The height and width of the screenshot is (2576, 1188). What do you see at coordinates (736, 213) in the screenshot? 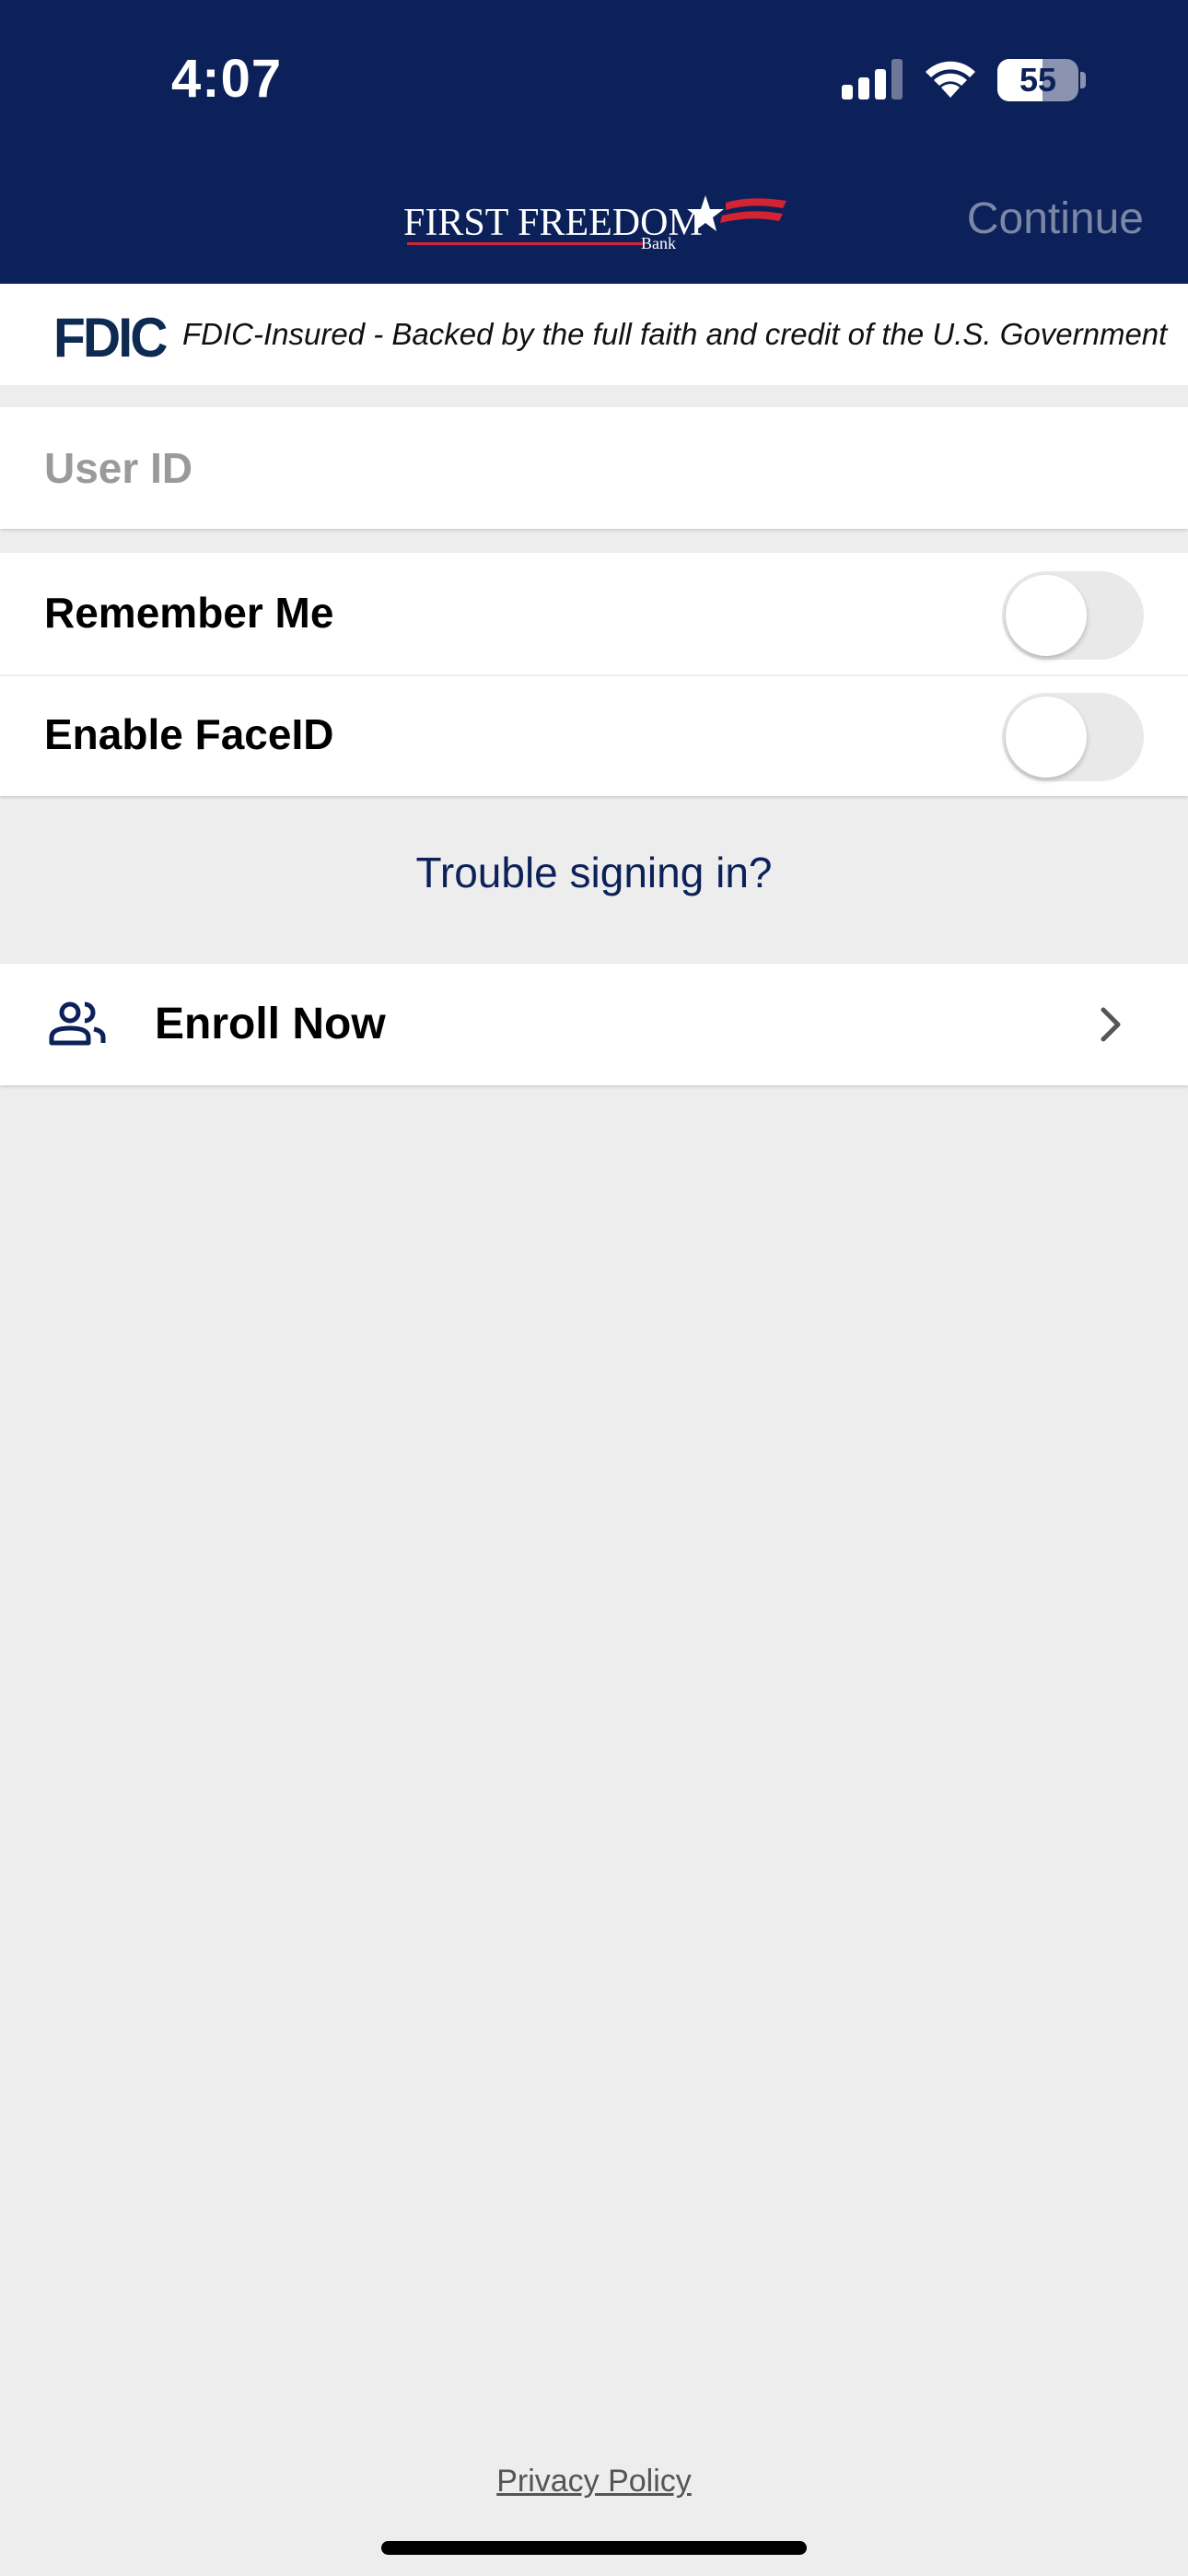
I see `flag-star-icon` at bounding box center [736, 213].